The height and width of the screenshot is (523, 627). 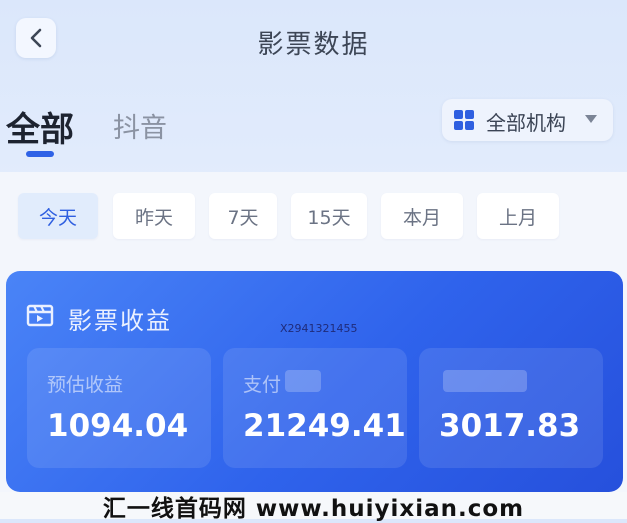 What do you see at coordinates (243, 216) in the screenshot?
I see `chip-7days: 7天` at bounding box center [243, 216].